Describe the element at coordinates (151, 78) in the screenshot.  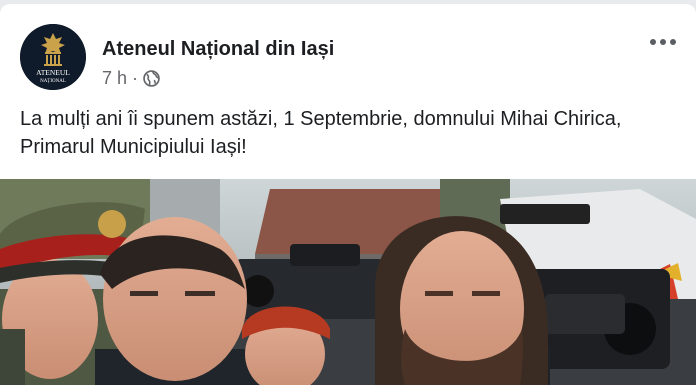
I see `globe-icon` at that location.